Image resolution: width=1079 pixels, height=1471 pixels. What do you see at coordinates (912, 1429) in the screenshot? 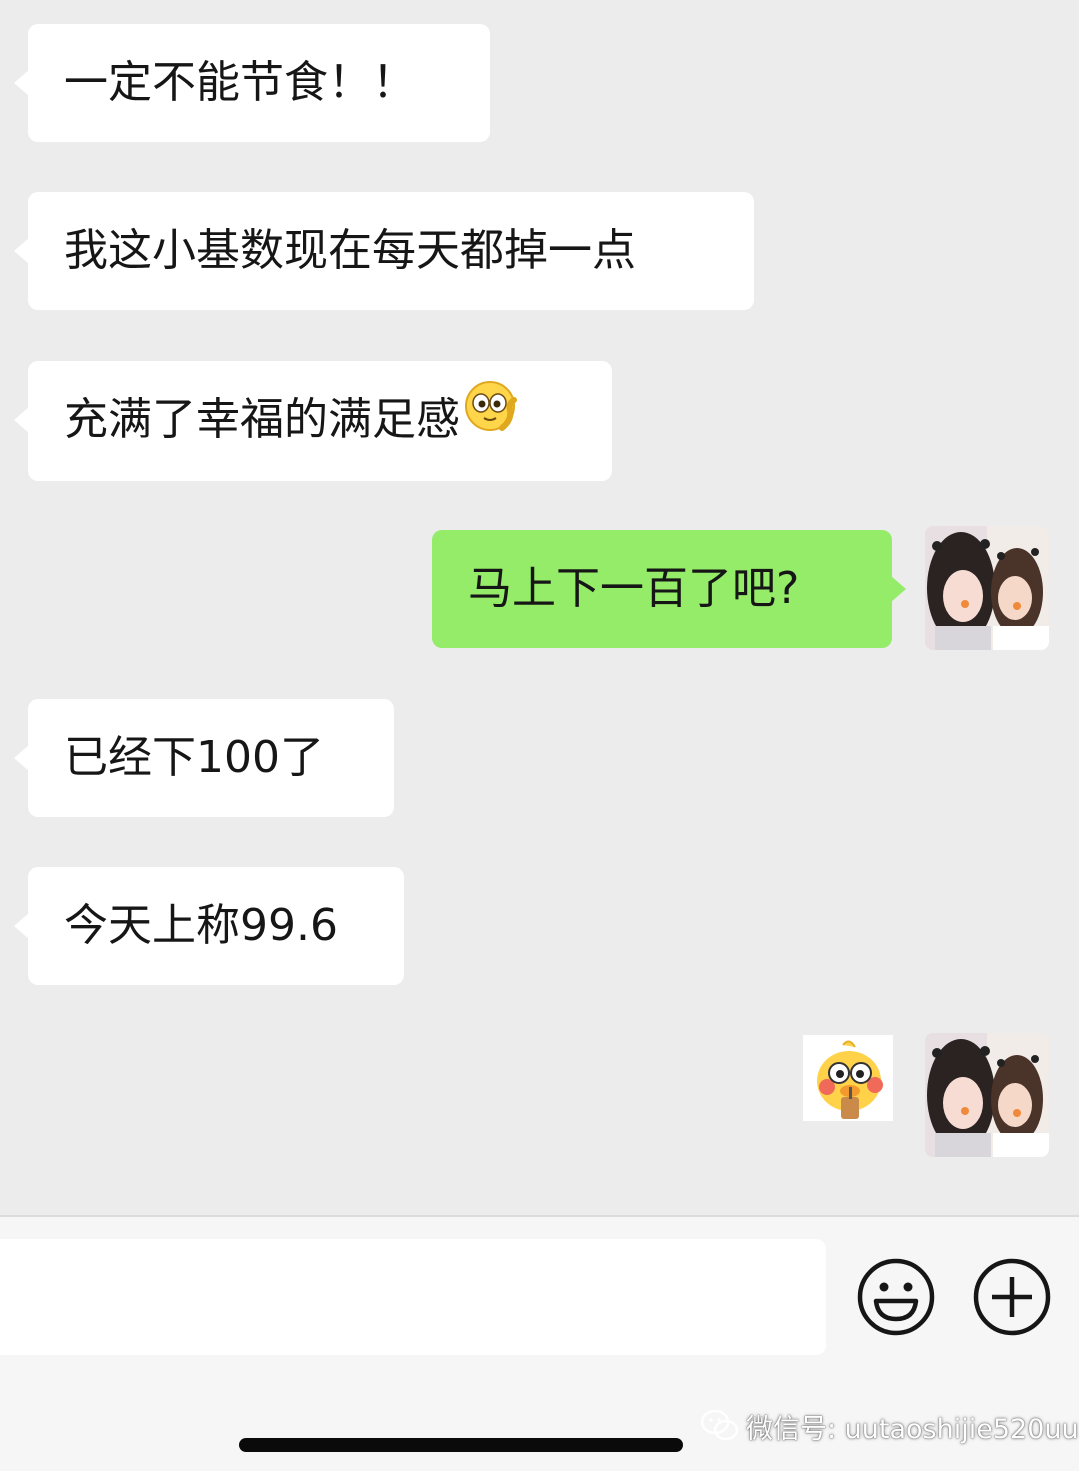
I see `watermark-text: 微信号: uutaoshijie520uu` at bounding box center [912, 1429].